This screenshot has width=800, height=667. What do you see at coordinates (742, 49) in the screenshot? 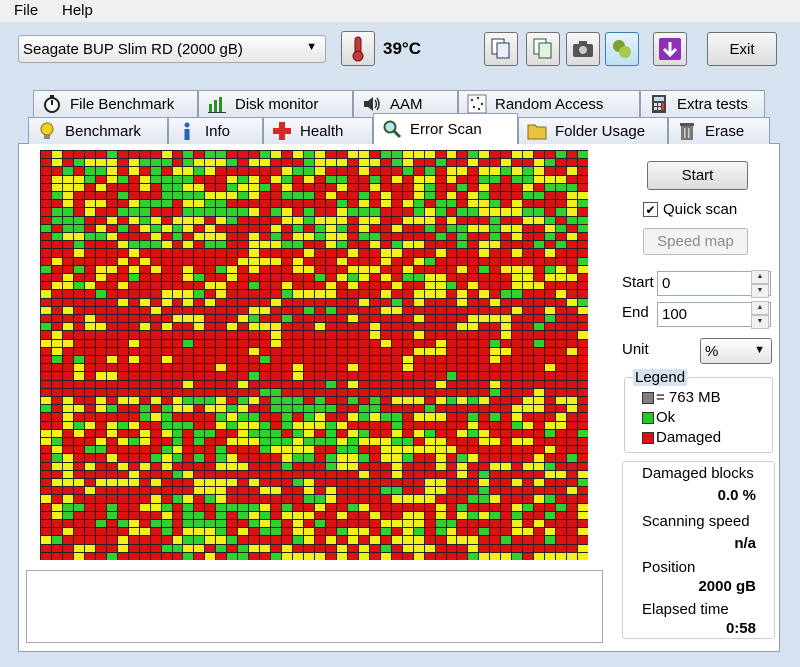
I see `exit-button: Exit` at bounding box center [742, 49].